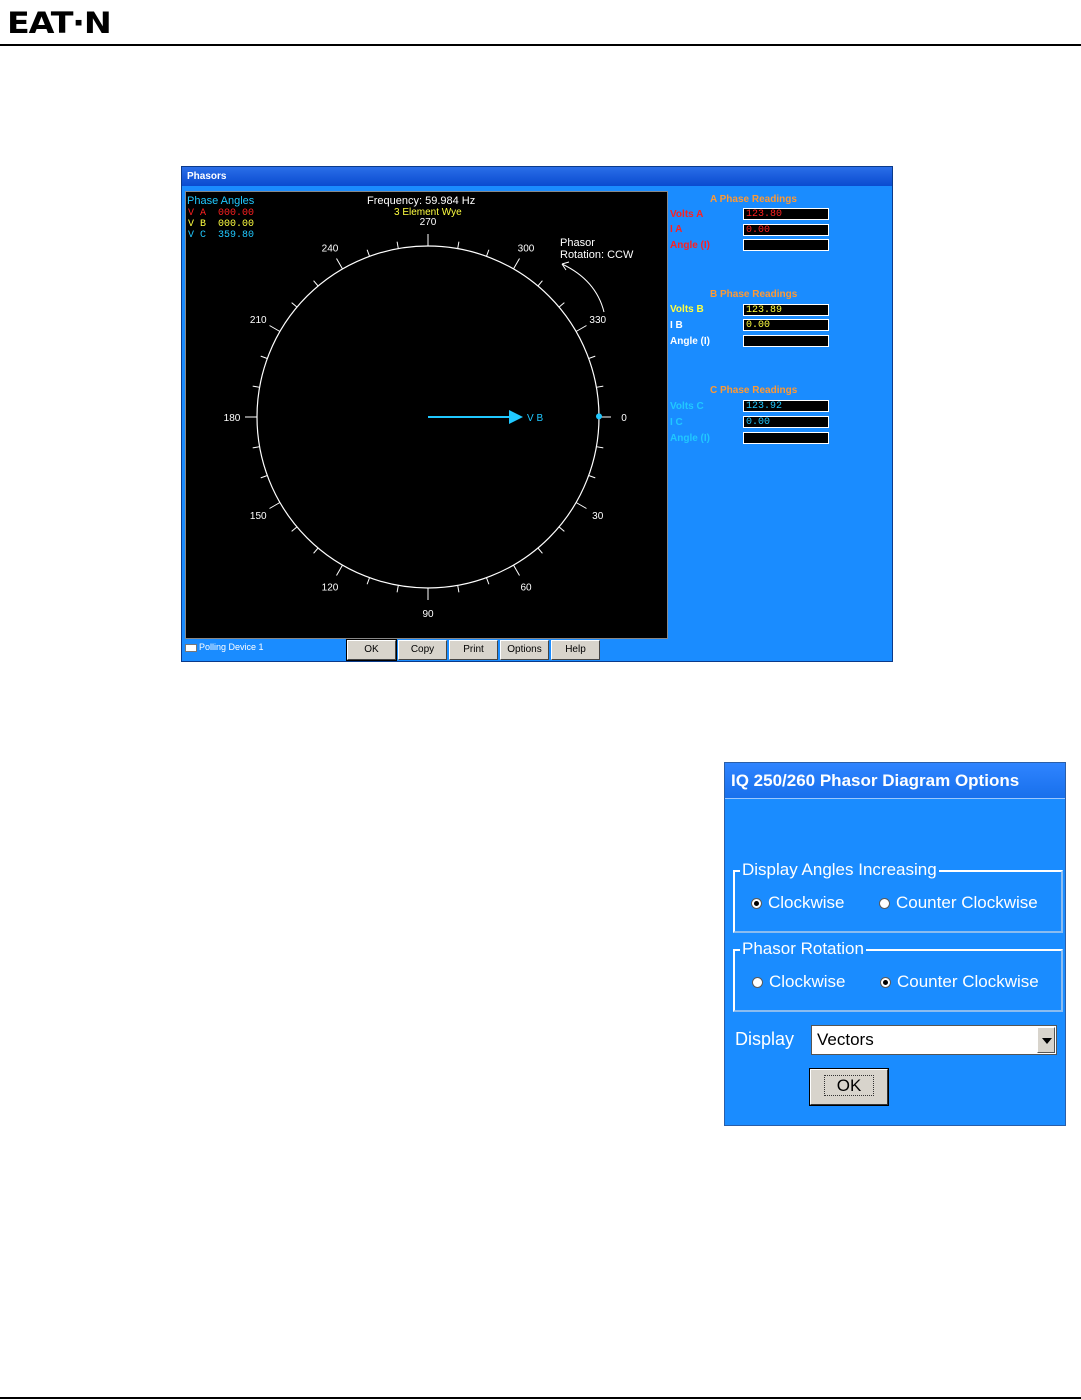 The width and height of the screenshot is (1081, 1400). What do you see at coordinates (232, 418) in the screenshot?
I see `dial-angle-label: 180` at bounding box center [232, 418].